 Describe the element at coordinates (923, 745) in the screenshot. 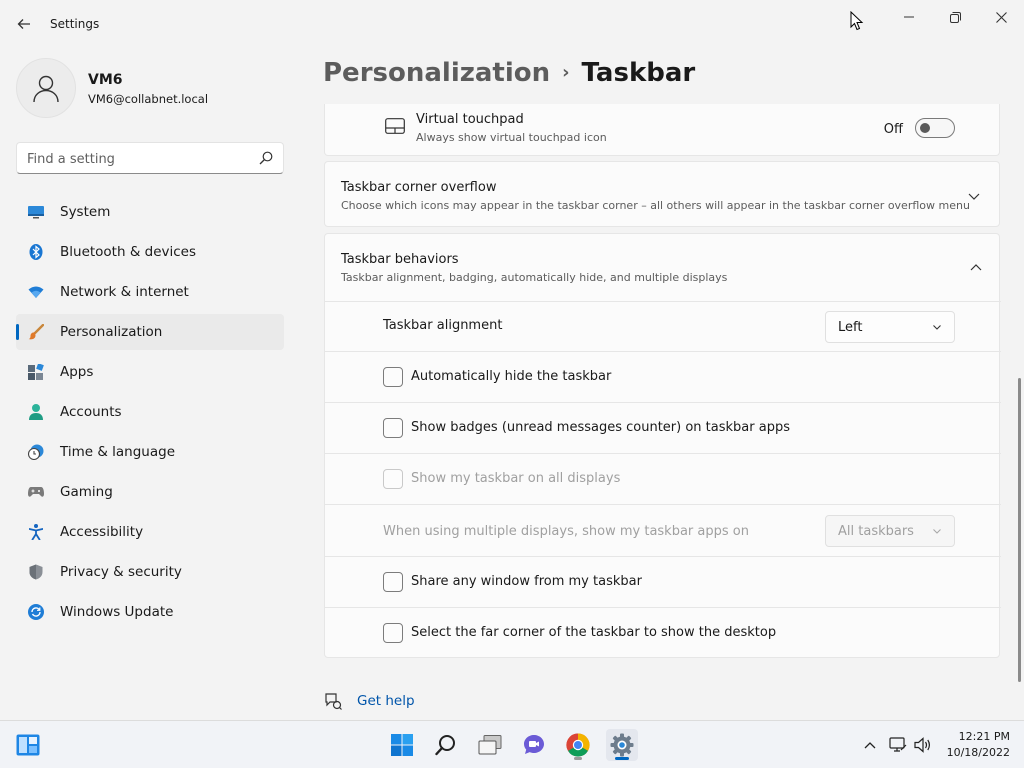

I see `volume-tray-button` at that location.